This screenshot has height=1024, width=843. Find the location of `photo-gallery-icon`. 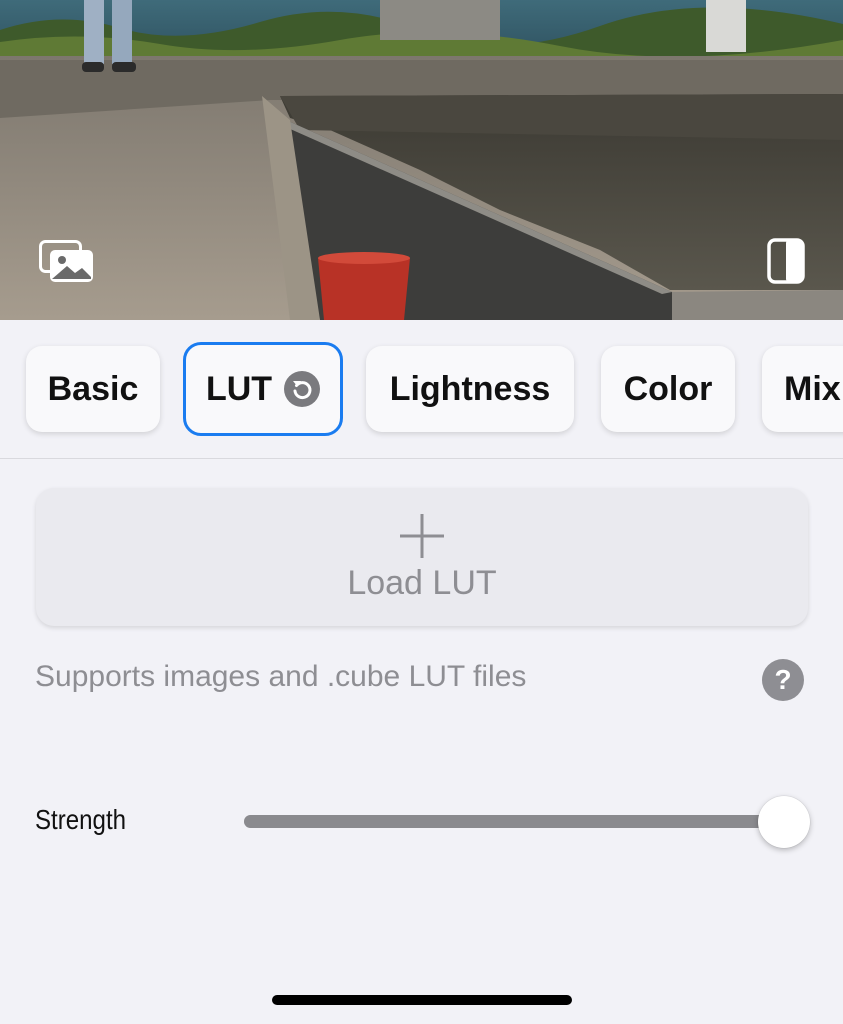

photo-gallery-icon is located at coordinates (66, 261).